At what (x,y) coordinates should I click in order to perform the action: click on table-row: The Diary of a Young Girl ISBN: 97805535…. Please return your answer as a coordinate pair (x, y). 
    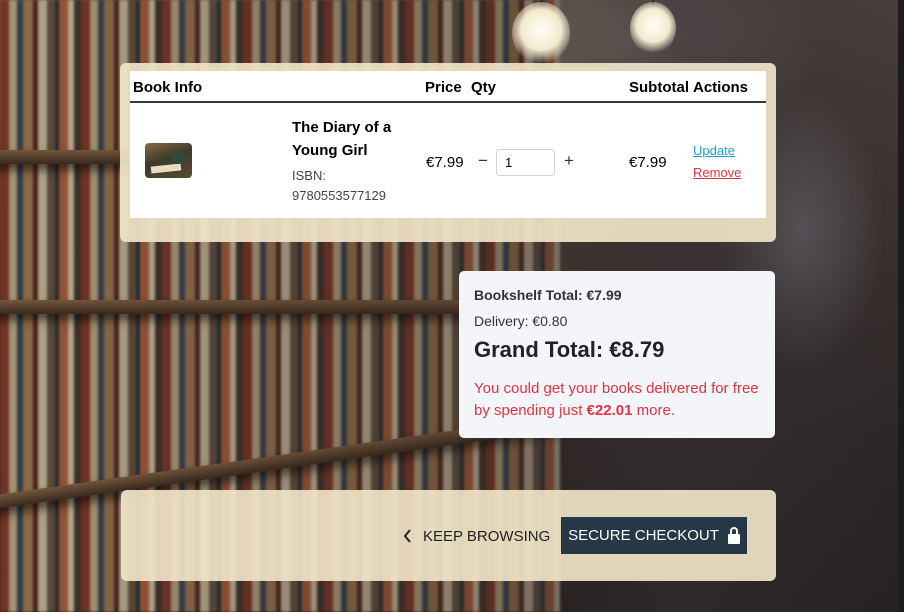
    Looking at the image, I should click on (448, 159).